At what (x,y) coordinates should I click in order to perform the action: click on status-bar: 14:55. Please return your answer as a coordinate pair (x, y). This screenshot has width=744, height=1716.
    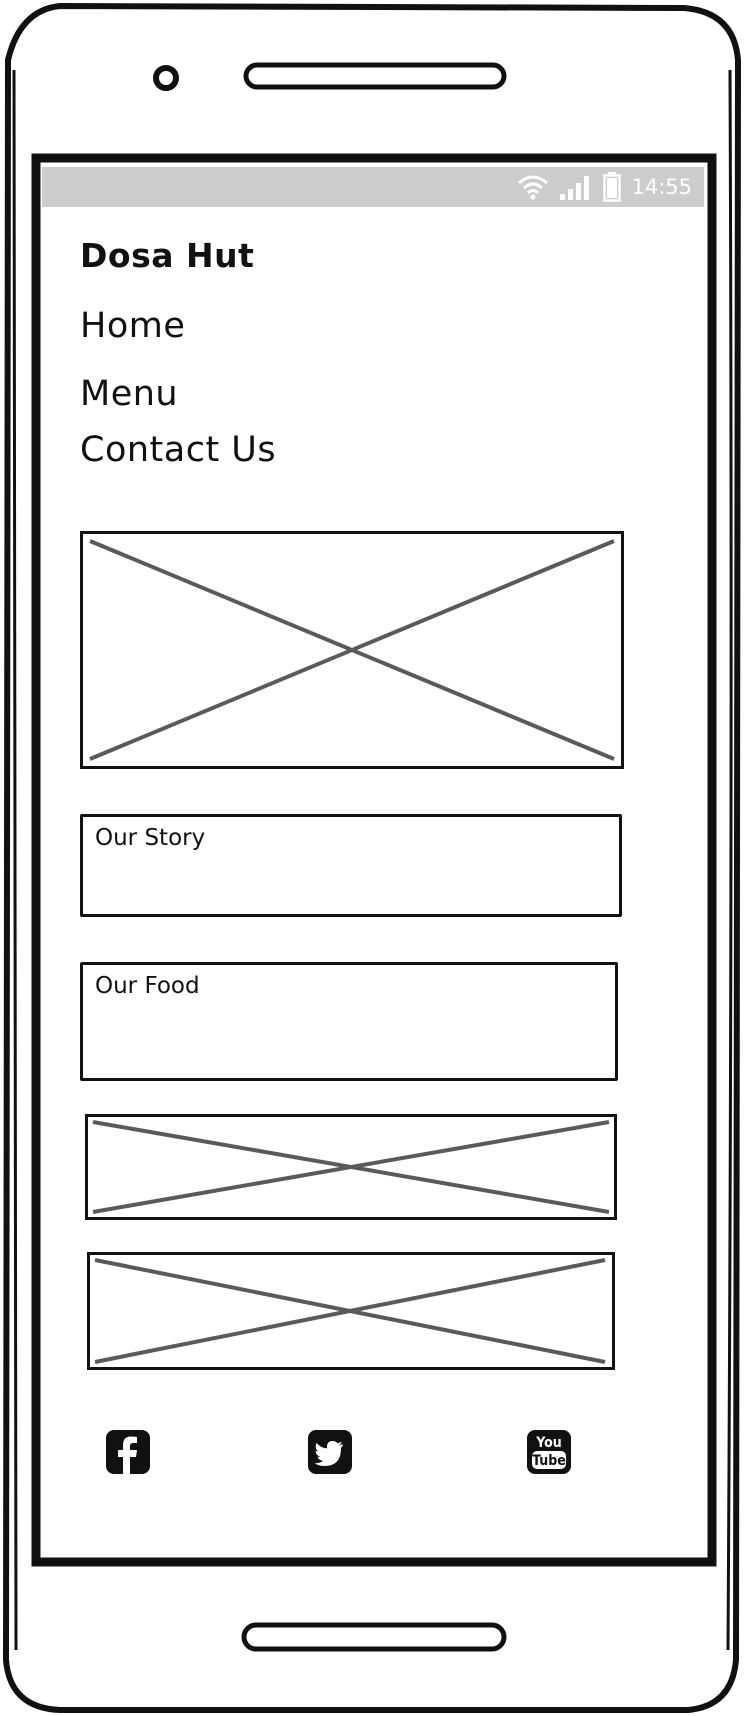
    Looking at the image, I should click on (373, 187).